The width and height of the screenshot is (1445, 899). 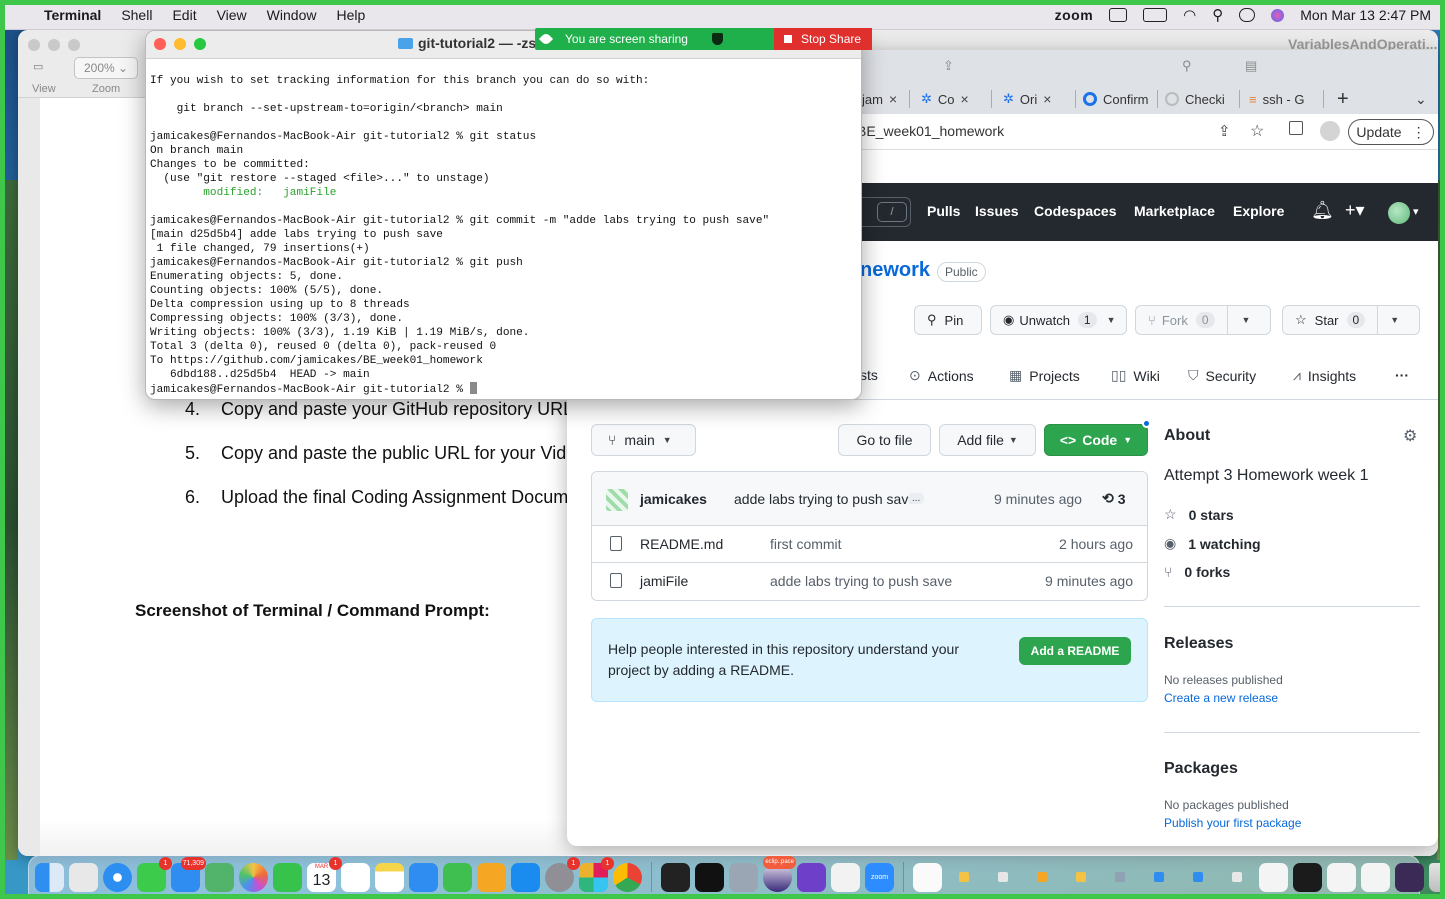 What do you see at coordinates (1155, 15) in the screenshot?
I see `battery-icon` at bounding box center [1155, 15].